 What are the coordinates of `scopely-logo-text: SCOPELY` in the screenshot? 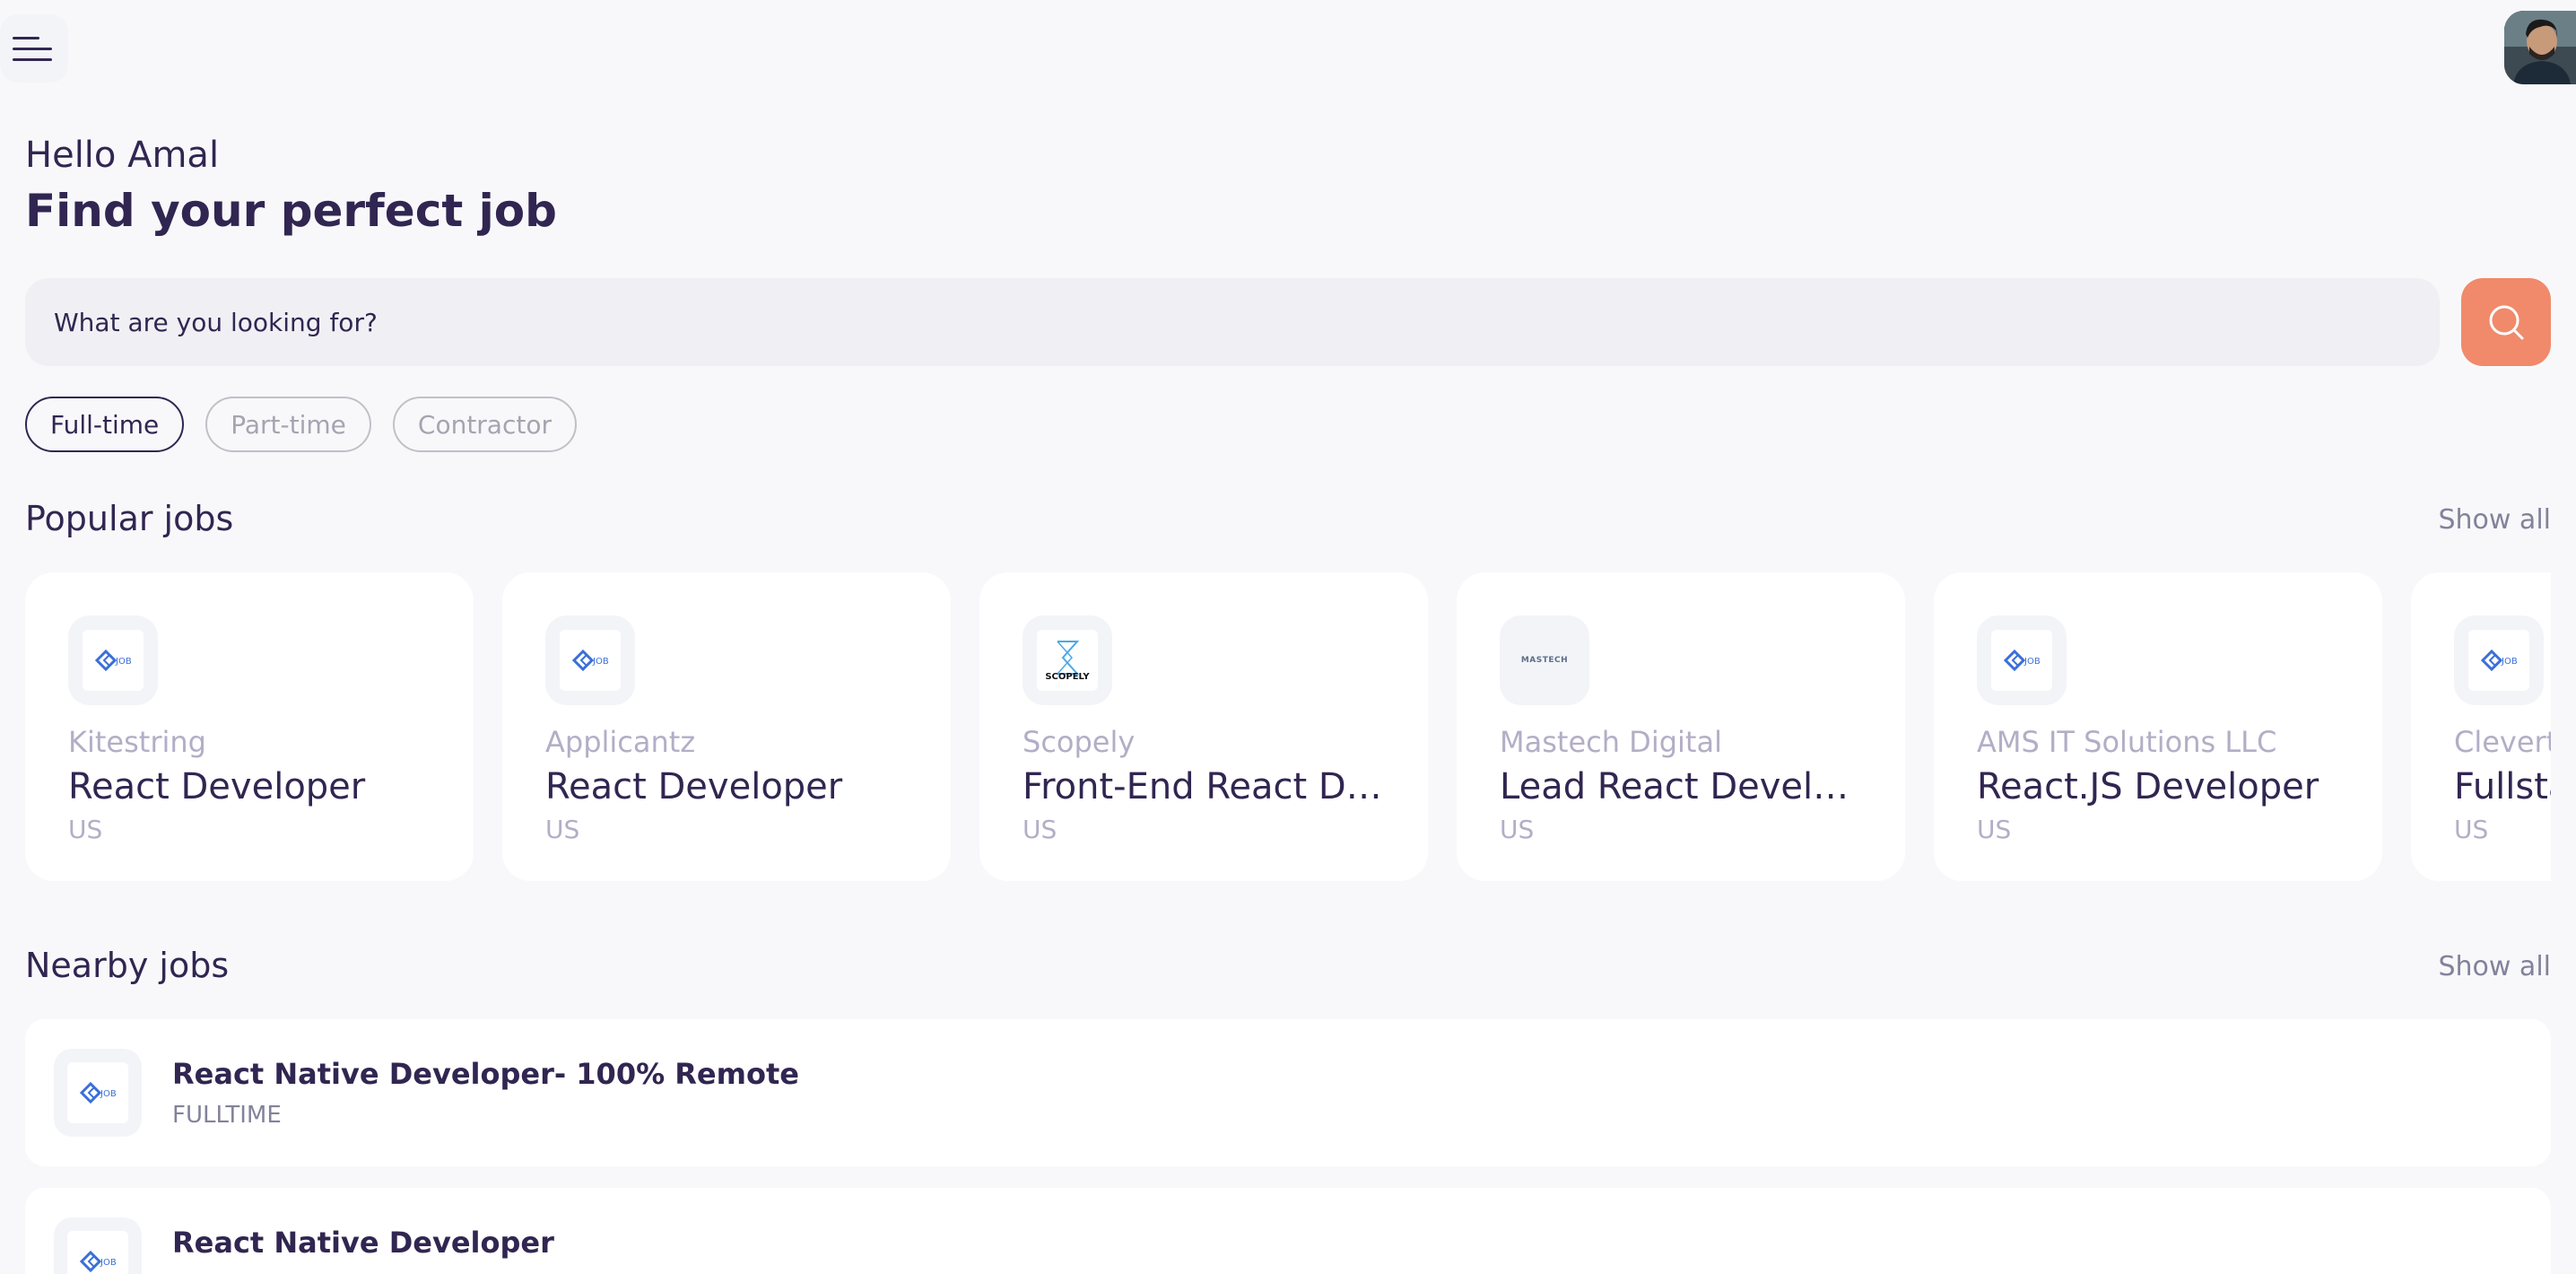 It's located at (1067, 676).